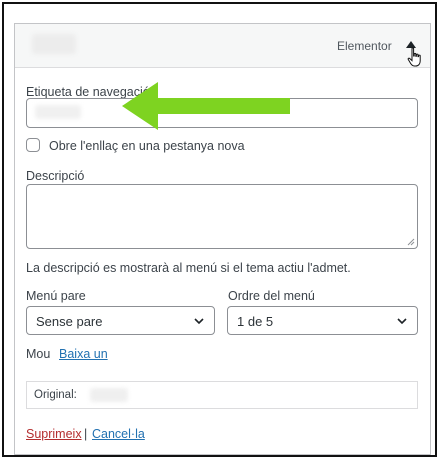  Describe the element at coordinates (33, 145) in the screenshot. I see `open-new-tab-checkbox` at that location.